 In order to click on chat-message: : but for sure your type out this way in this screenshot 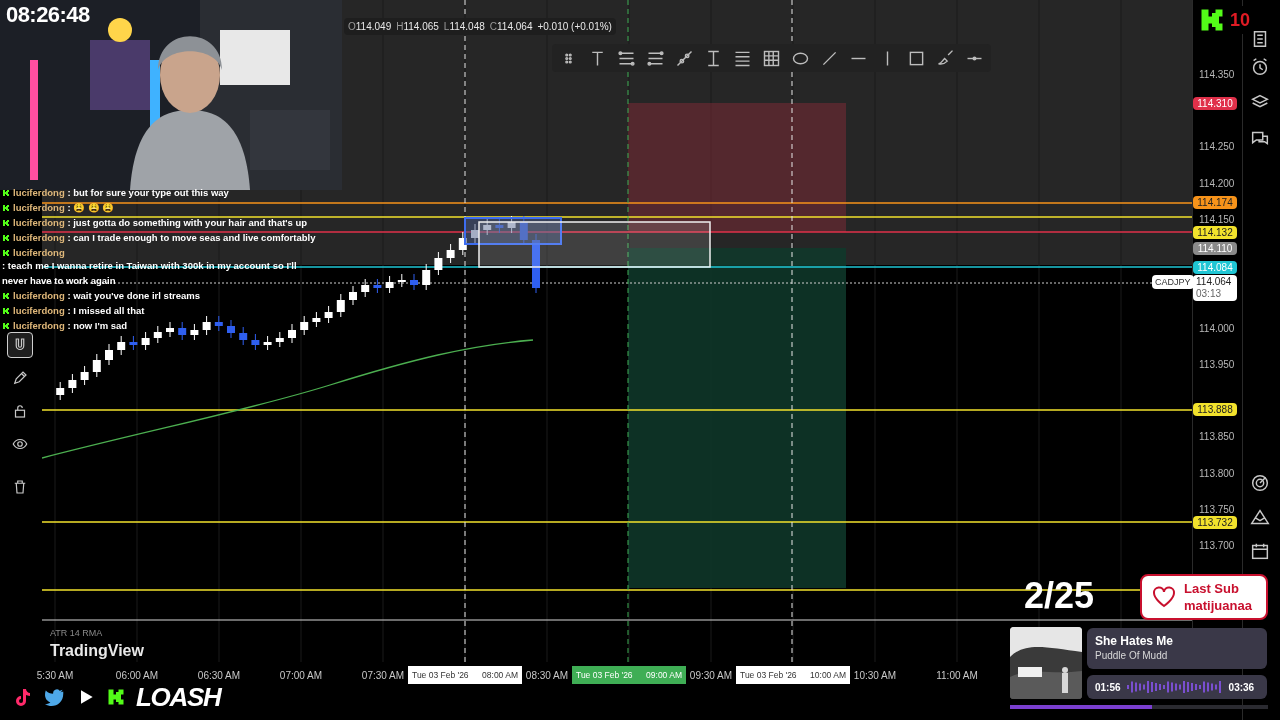, I will do `click(148, 192)`.